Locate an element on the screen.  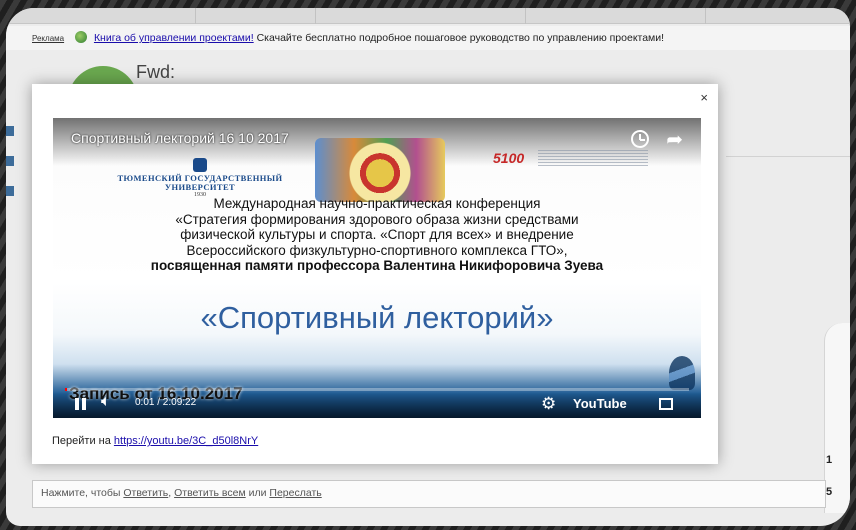
sidebar-count: 1 is located at coordinates (829, 460).